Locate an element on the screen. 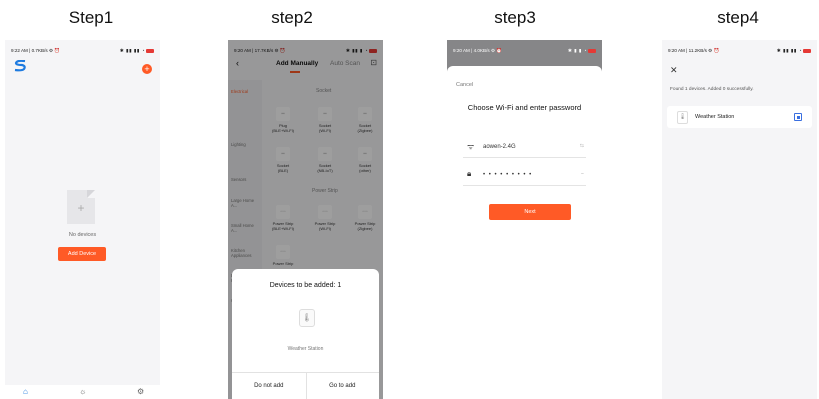  device-name: Weather Station is located at coordinates (715, 117).